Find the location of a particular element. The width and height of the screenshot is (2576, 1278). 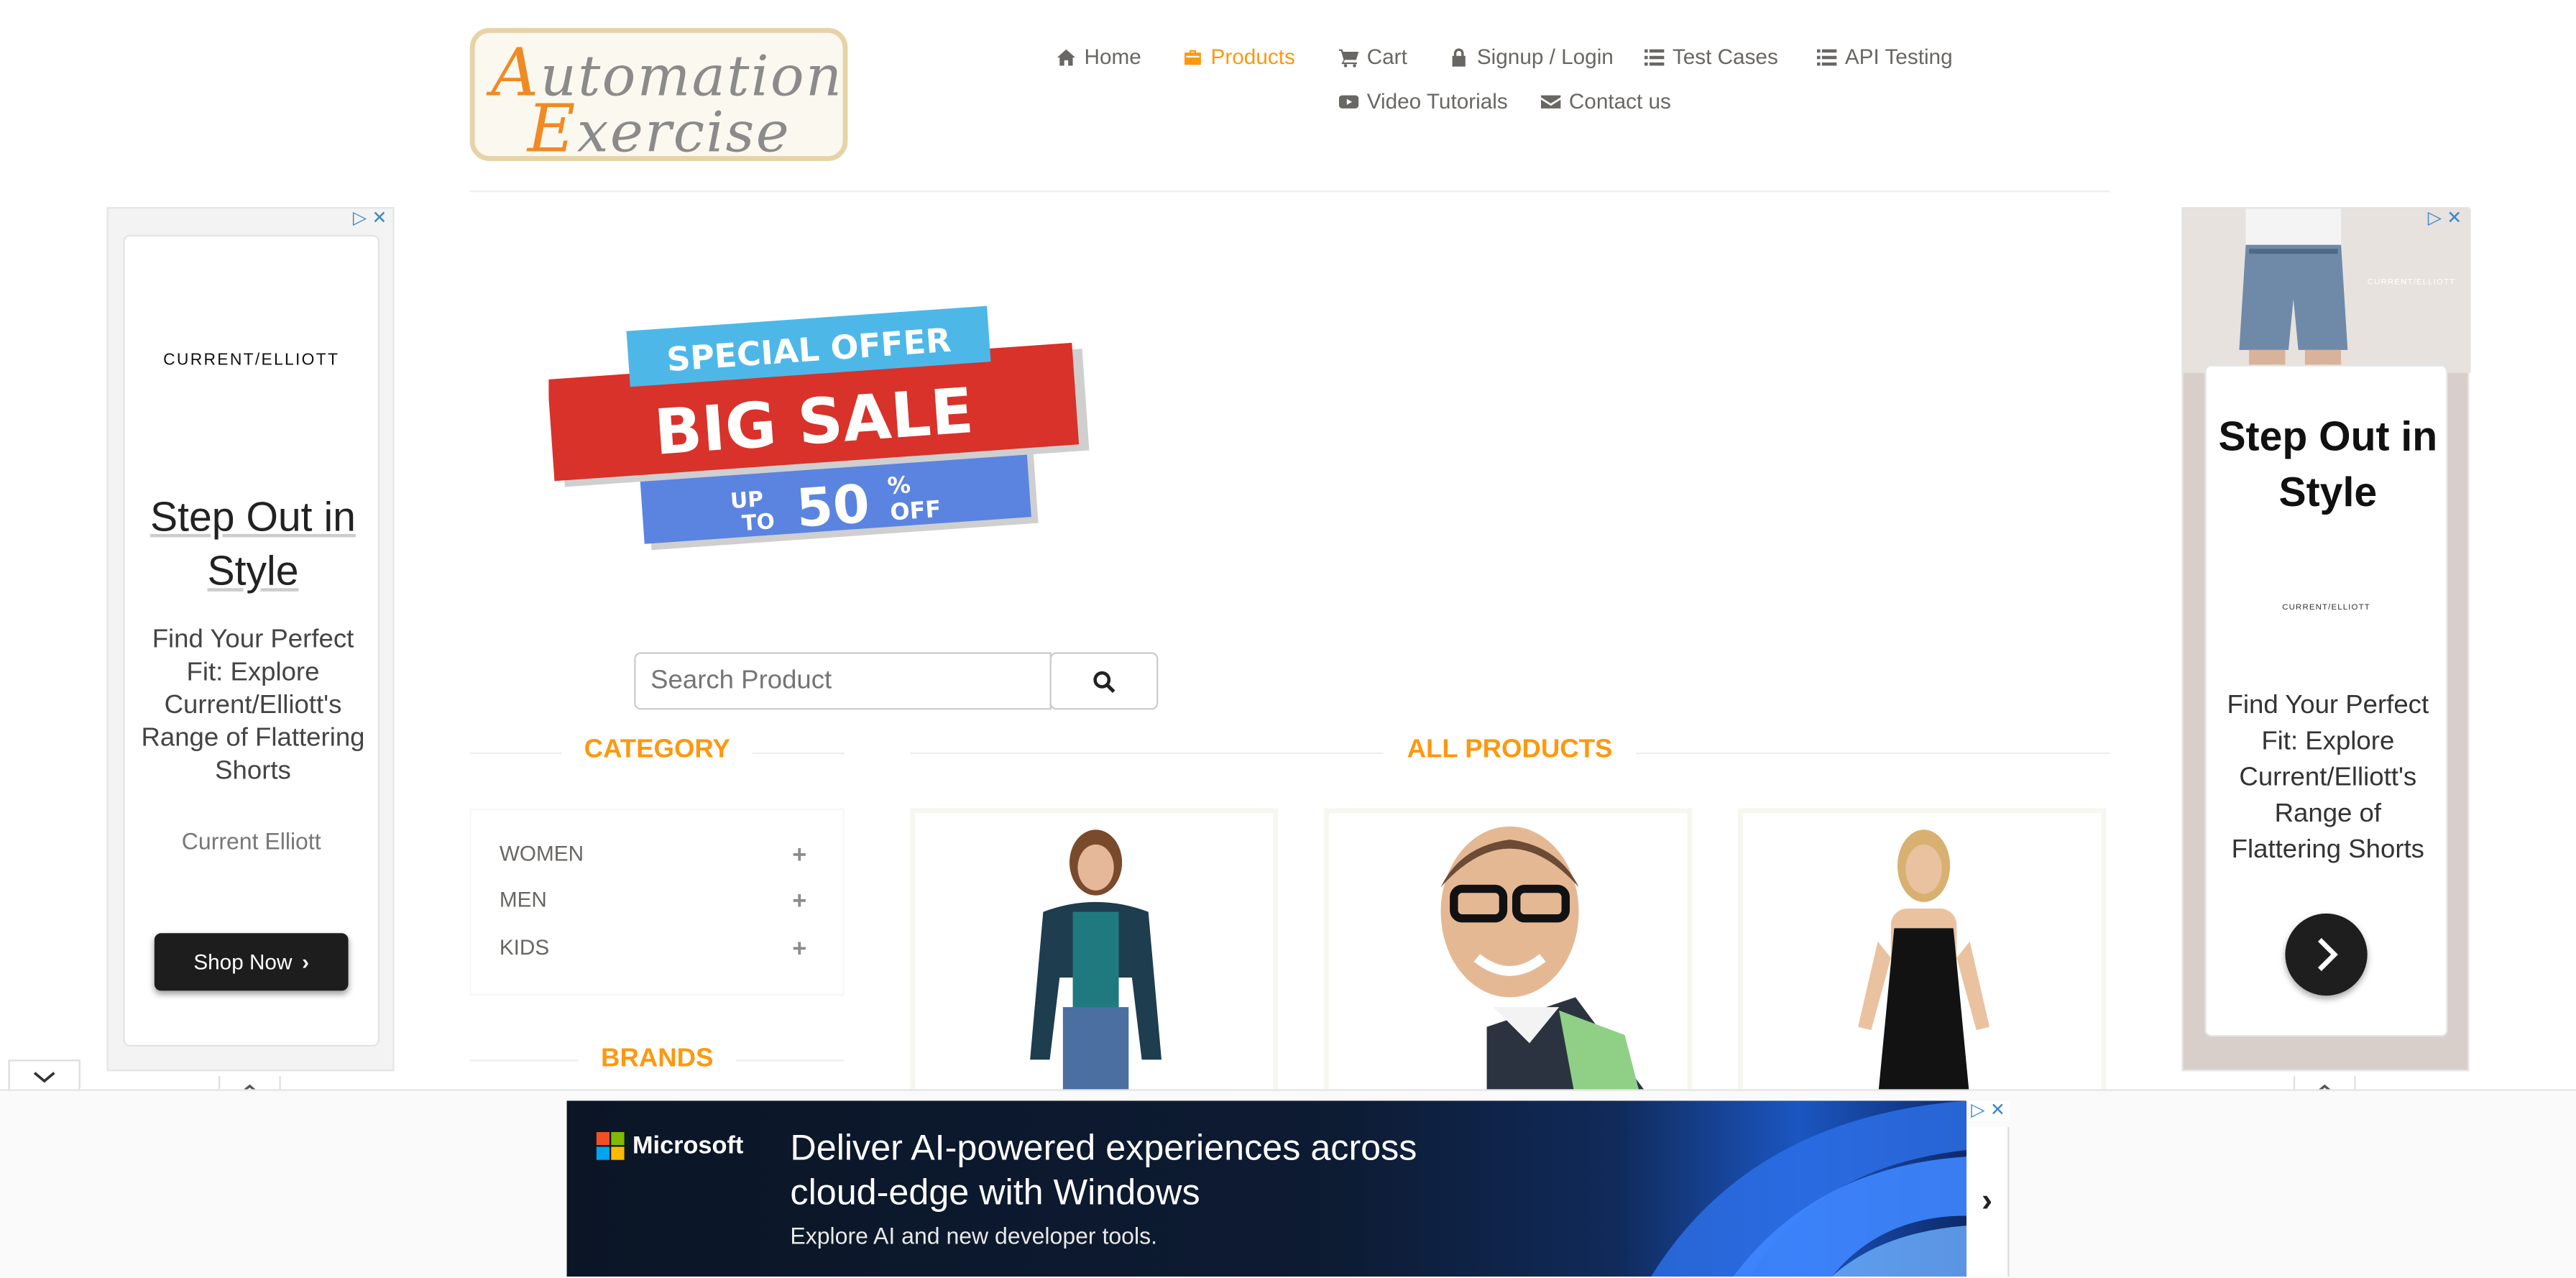

category-heading: Category is located at coordinates (657, 750).